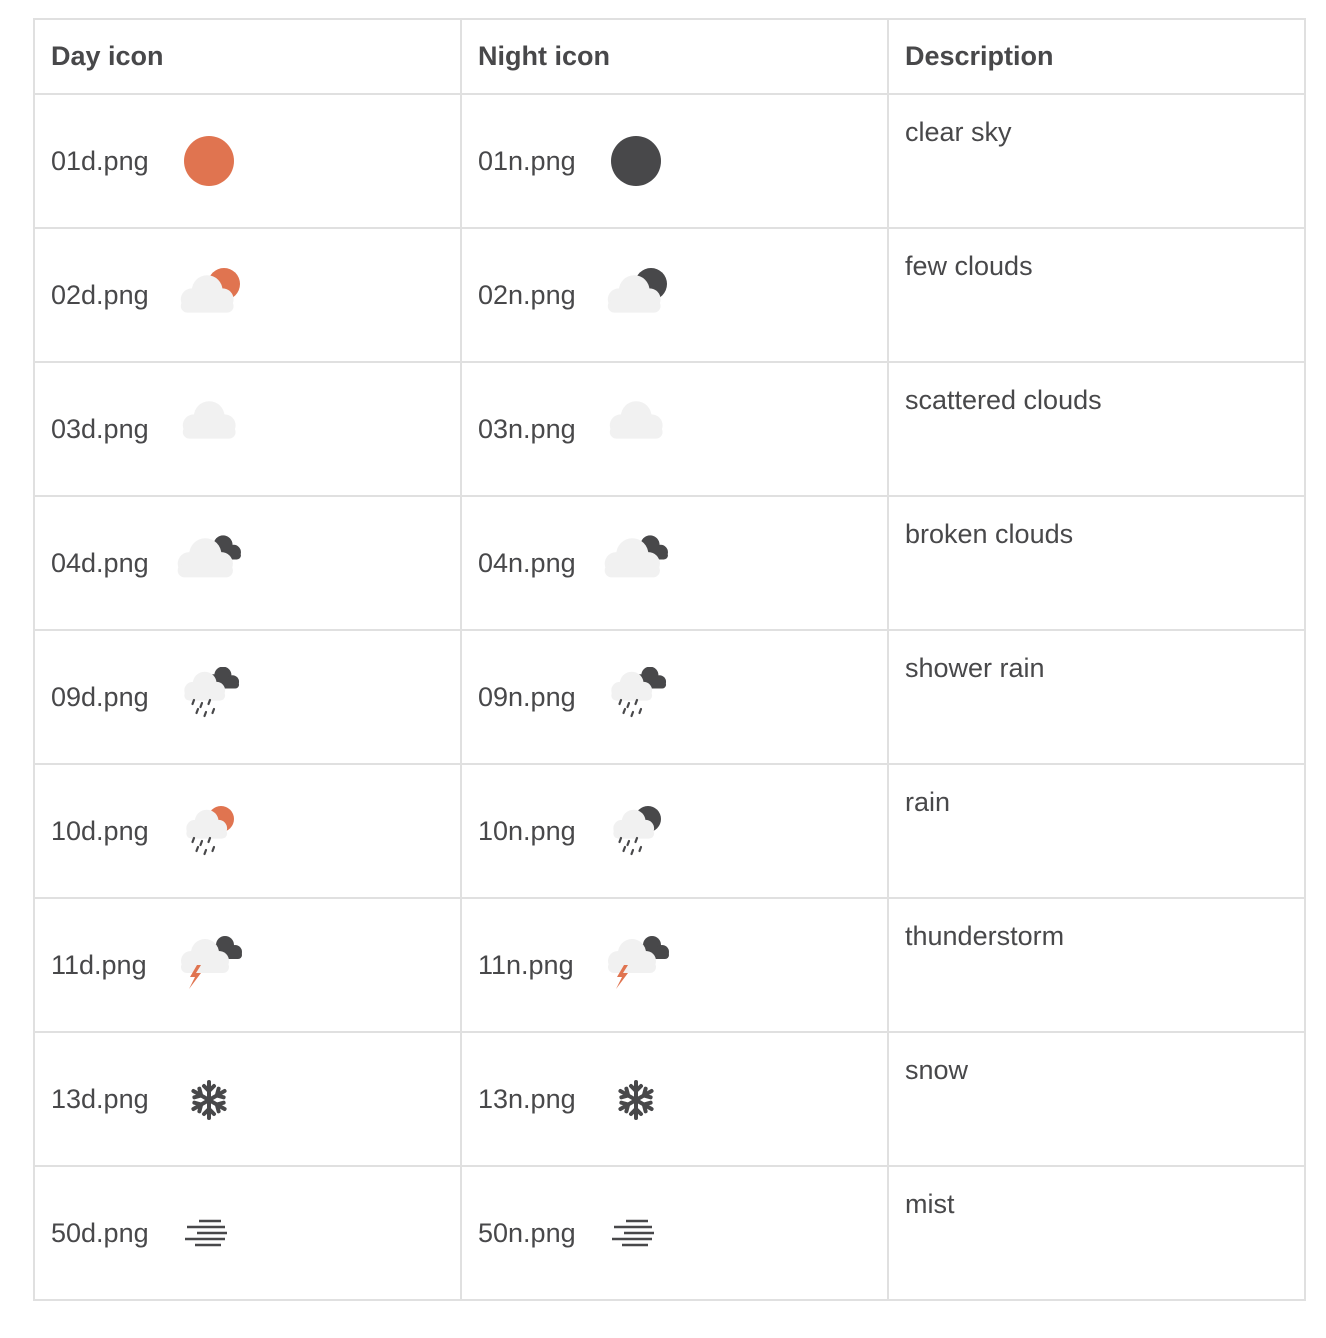 This screenshot has width=1326, height=1338. Describe the element at coordinates (527, 428) in the screenshot. I see `night-file-name: 03n.png` at that location.